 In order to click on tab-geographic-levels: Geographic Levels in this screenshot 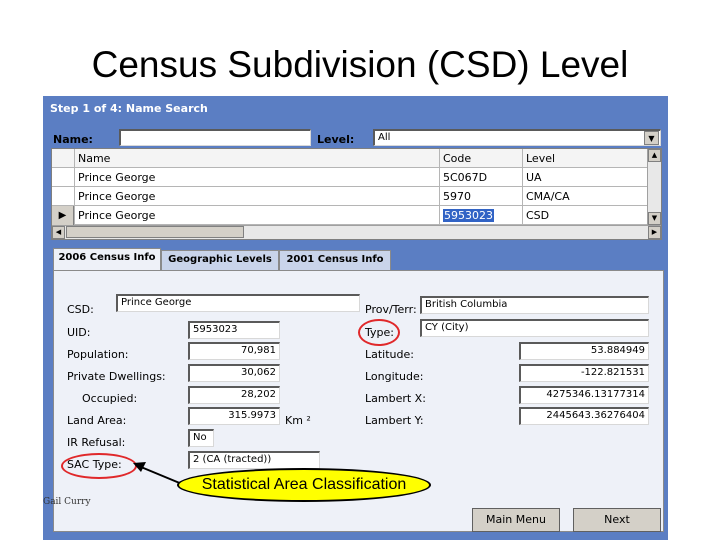, I will do `click(220, 260)`.